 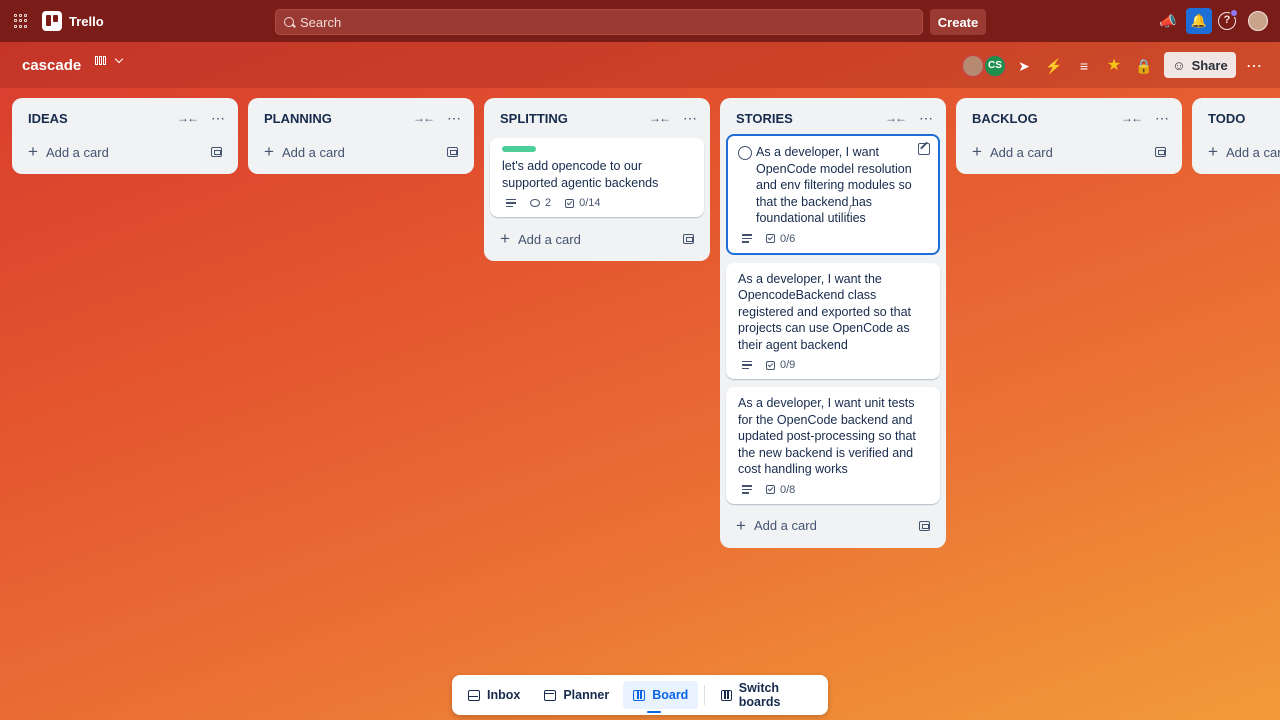 What do you see at coordinates (661, 697) in the screenshot?
I see `nav-board: Board` at bounding box center [661, 697].